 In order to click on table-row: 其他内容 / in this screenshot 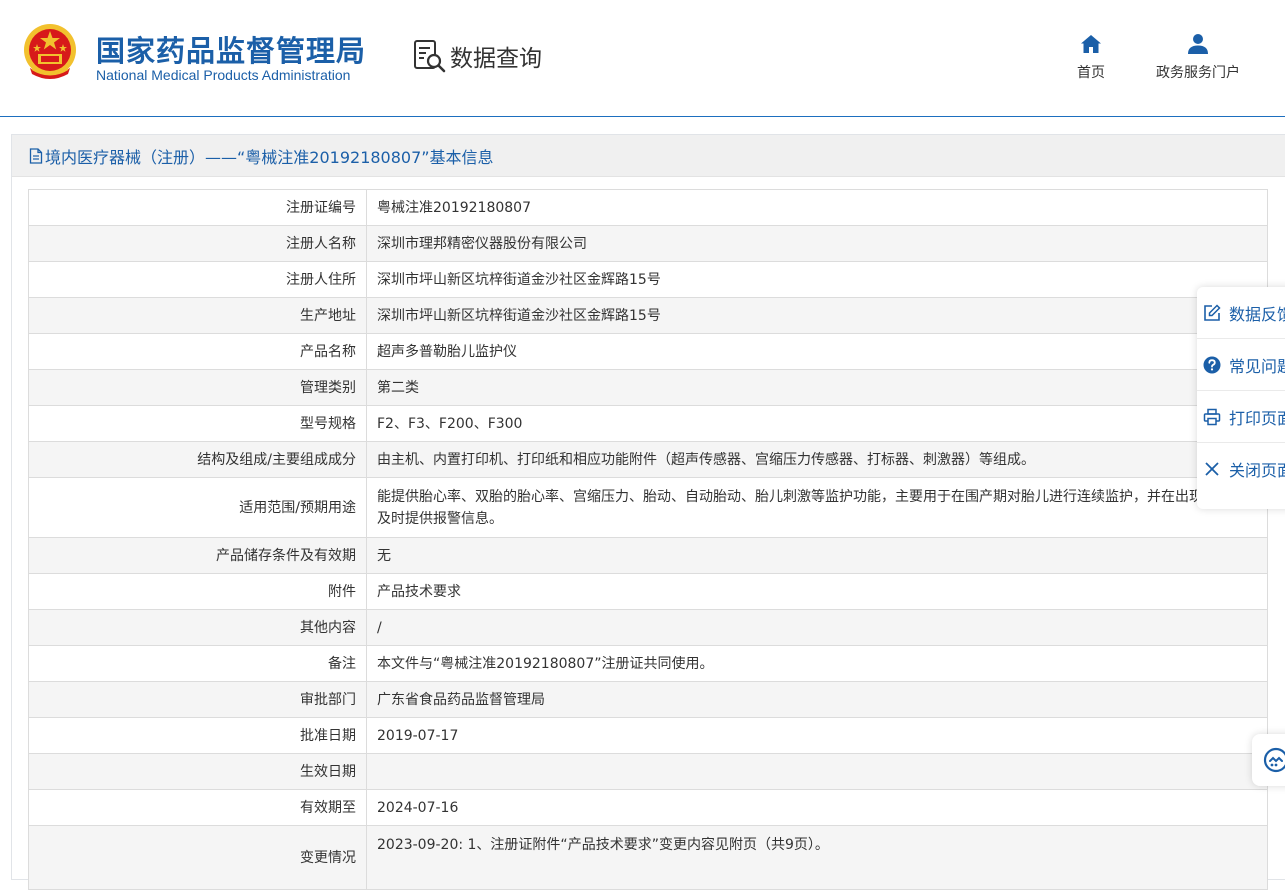, I will do `click(648, 627)`.